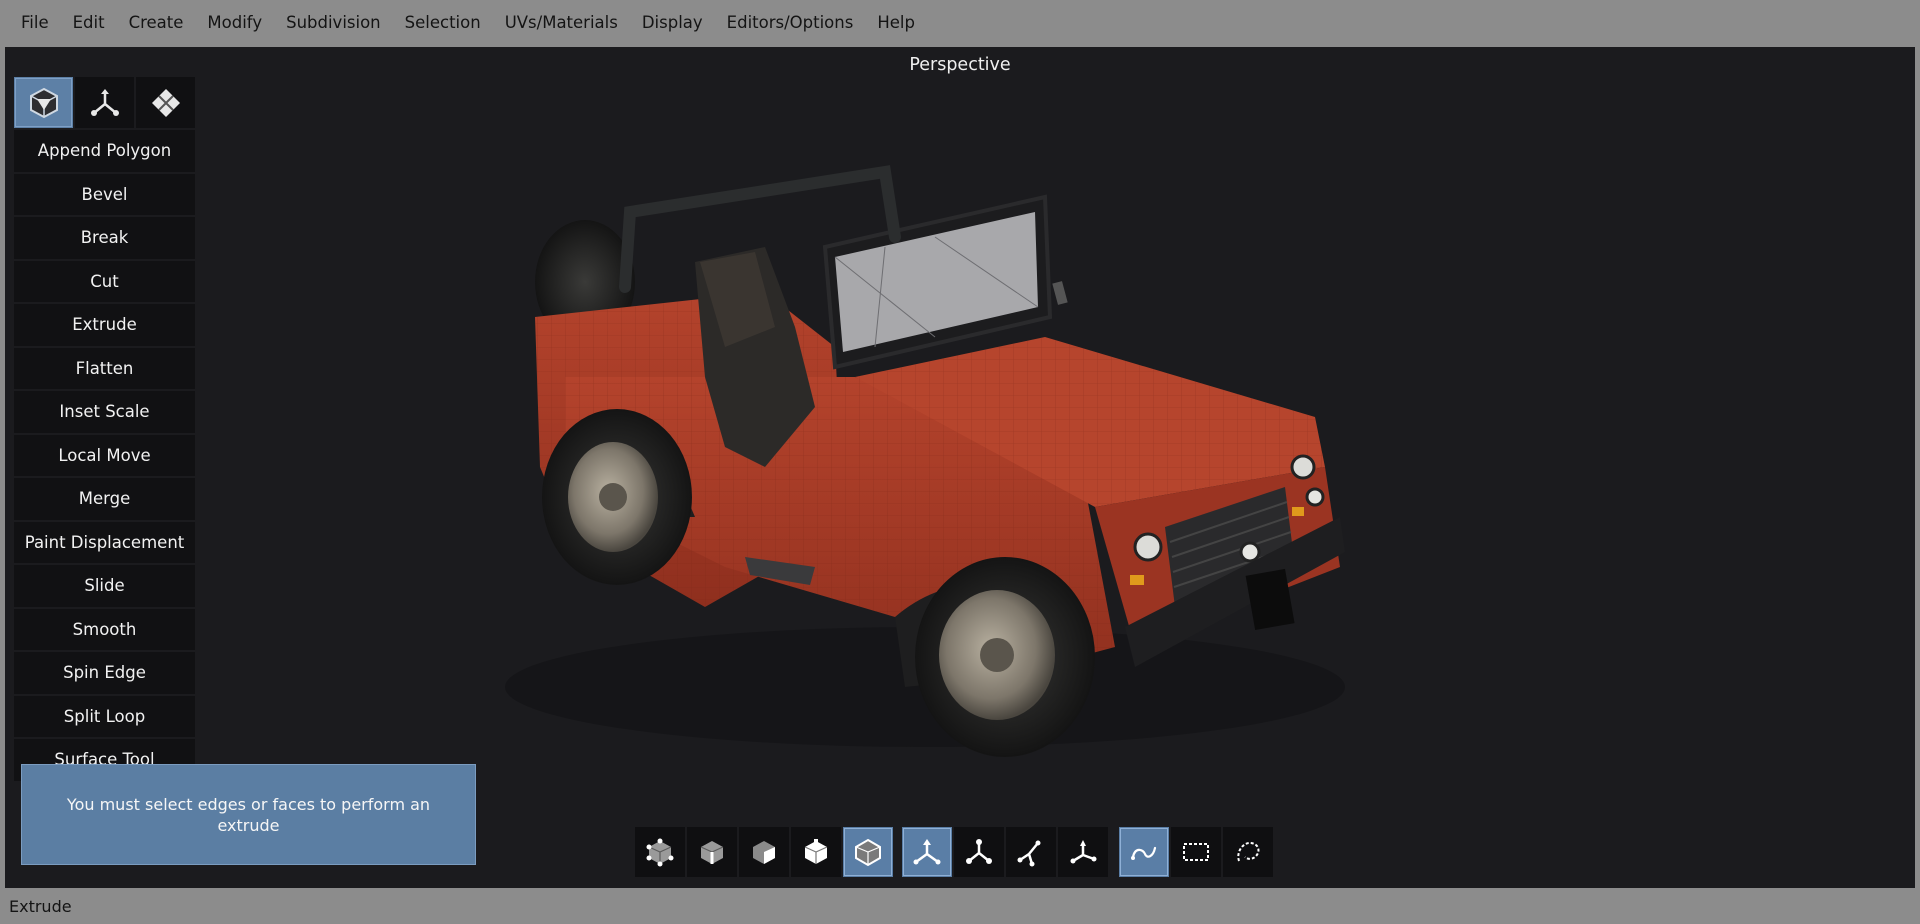 The height and width of the screenshot is (924, 1920). Describe the element at coordinates (35, 23) in the screenshot. I see `menu-file: File` at that location.